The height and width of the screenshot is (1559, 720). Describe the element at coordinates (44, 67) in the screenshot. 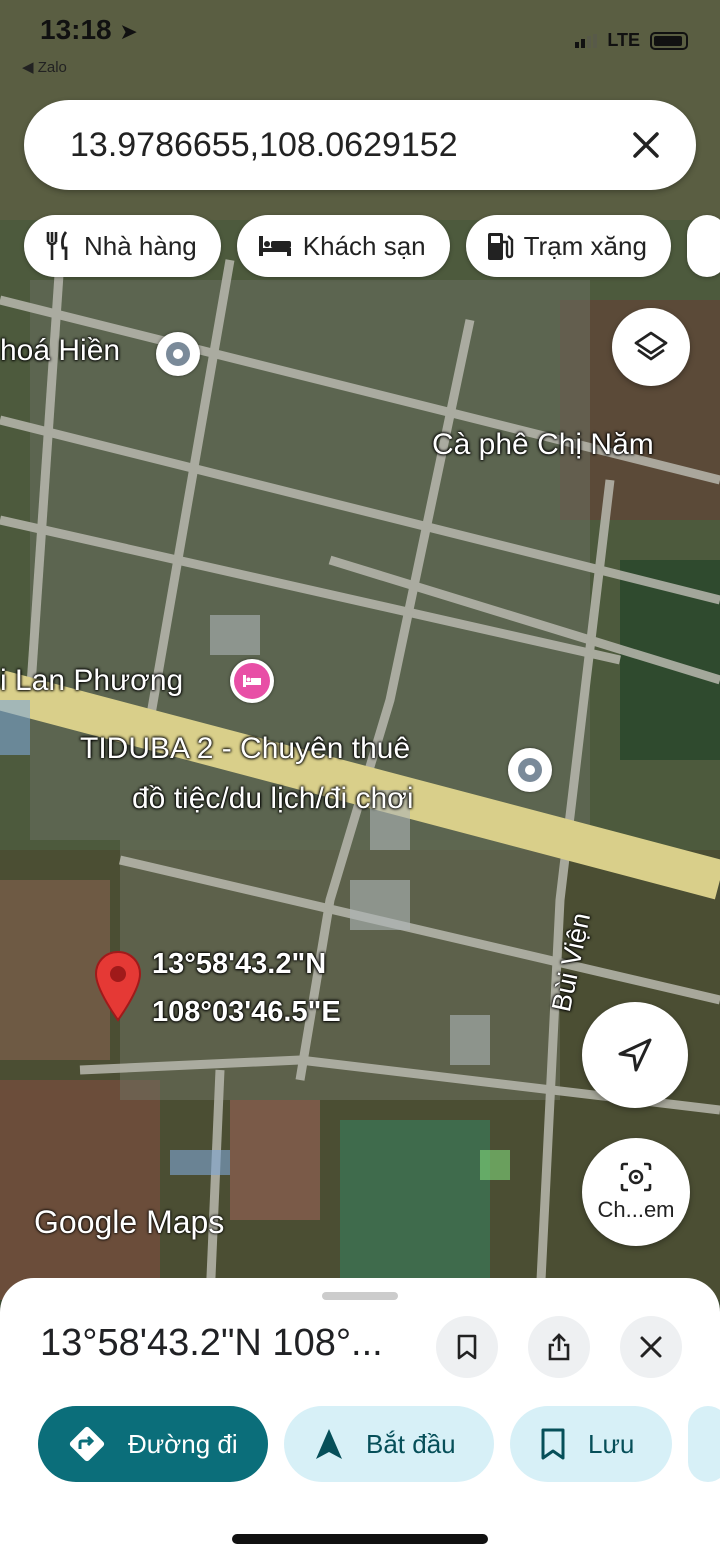

I see `back-to-app-link: ◀ Zalo` at that location.